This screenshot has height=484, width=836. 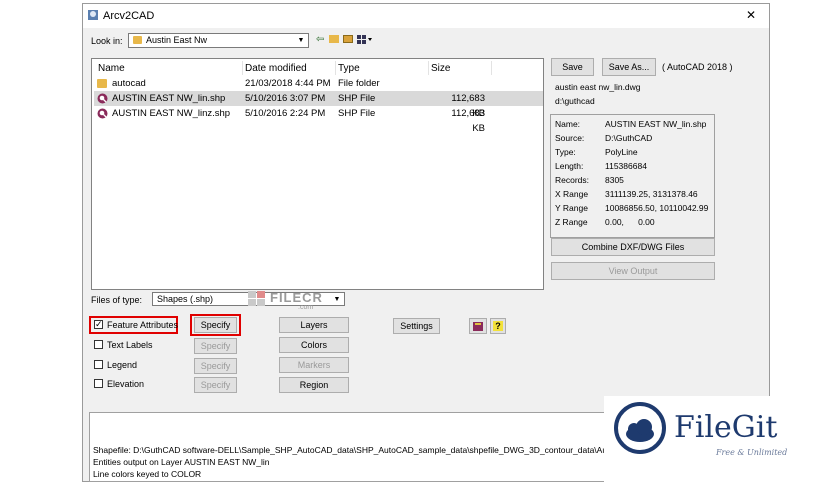 What do you see at coordinates (215, 325) in the screenshot?
I see `specify-feature-attributes-button: Specify` at bounding box center [215, 325].